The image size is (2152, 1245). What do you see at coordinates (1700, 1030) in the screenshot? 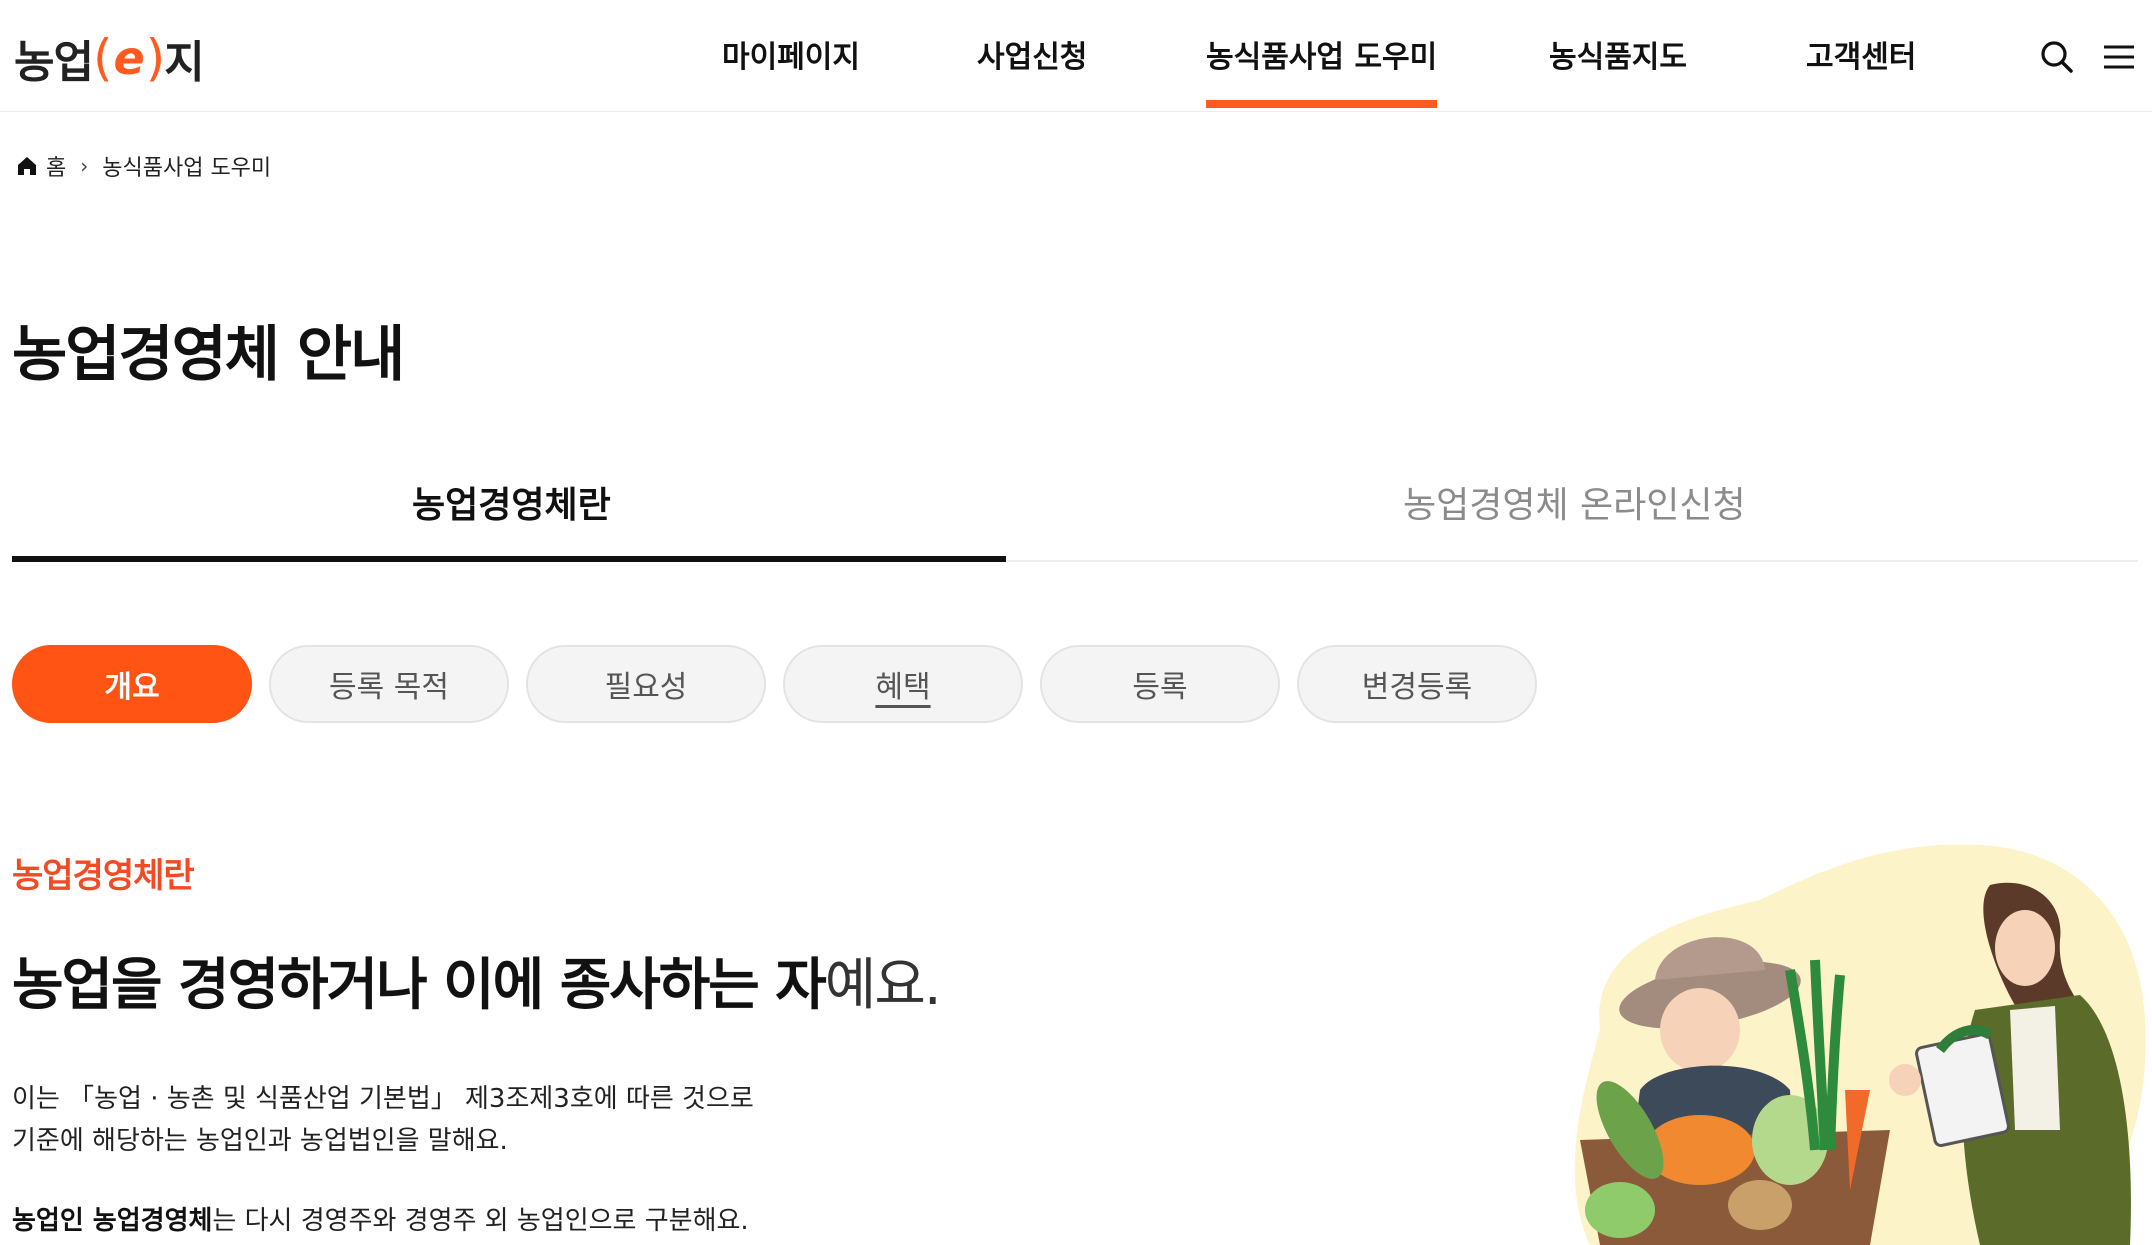
I see `farmer-face` at bounding box center [1700, 1030].